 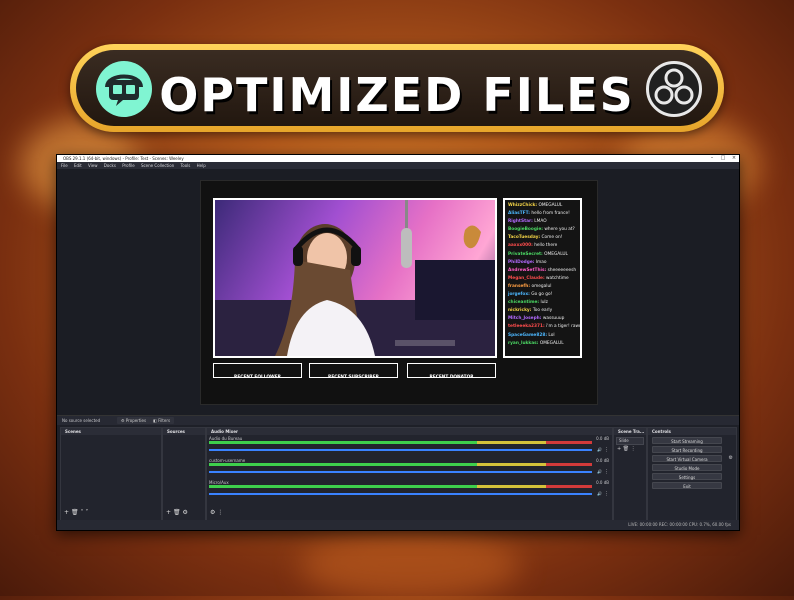 I want to click on chat-username: RightStar:, so click(x=520, y=222).